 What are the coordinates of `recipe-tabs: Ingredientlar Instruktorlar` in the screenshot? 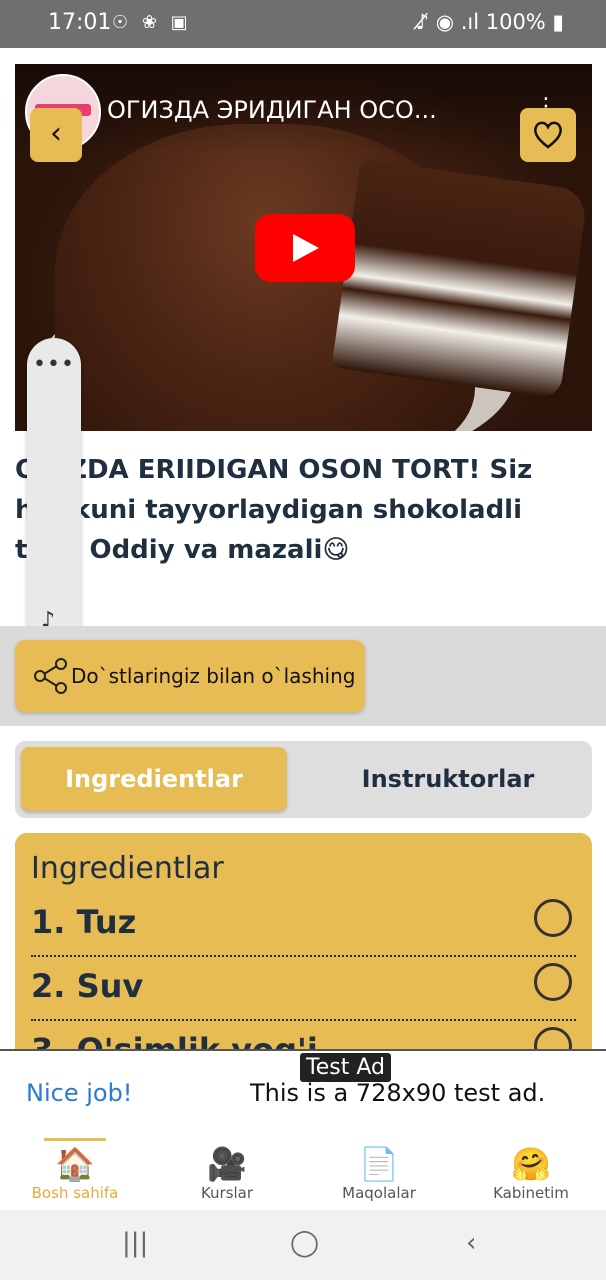 It's located at (303, 779).